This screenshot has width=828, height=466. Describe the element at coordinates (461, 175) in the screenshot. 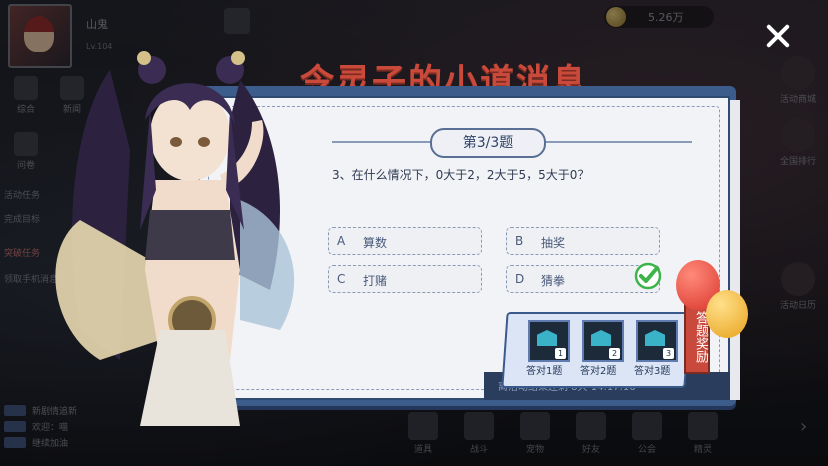

I see `question-text: 3、在什么情况下，0大于2，2大于5，5大于0？` at that location.